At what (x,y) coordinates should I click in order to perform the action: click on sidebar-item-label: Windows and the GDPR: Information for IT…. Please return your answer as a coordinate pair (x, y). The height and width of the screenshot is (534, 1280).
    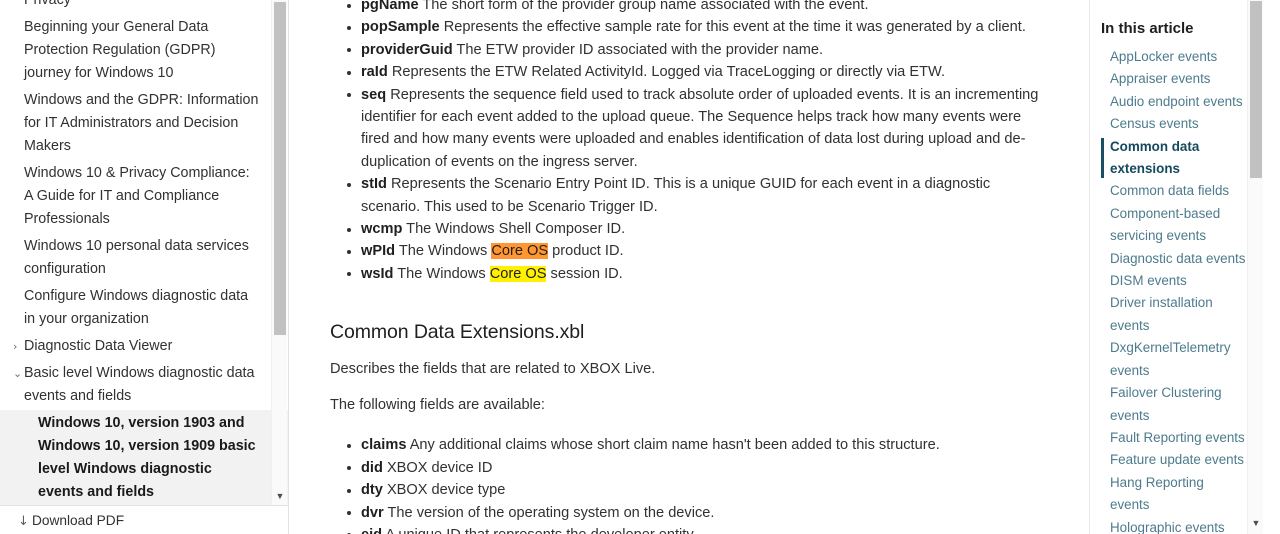
    Looking at the image, I should click on (141, 123).